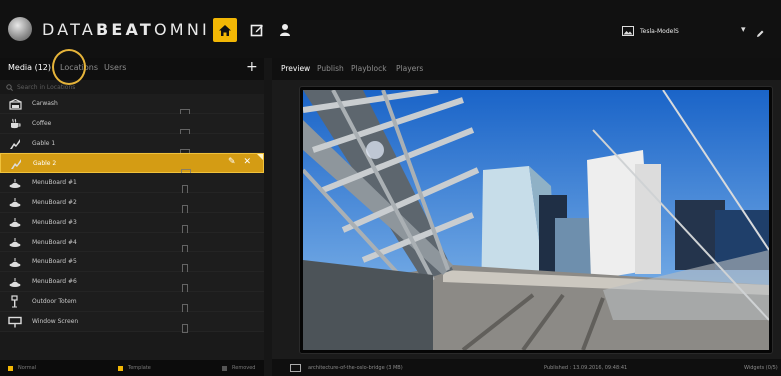 This screenshot has height=376, width=781. I want to click on location-label: MenuBoard #2, so click(54, 202).